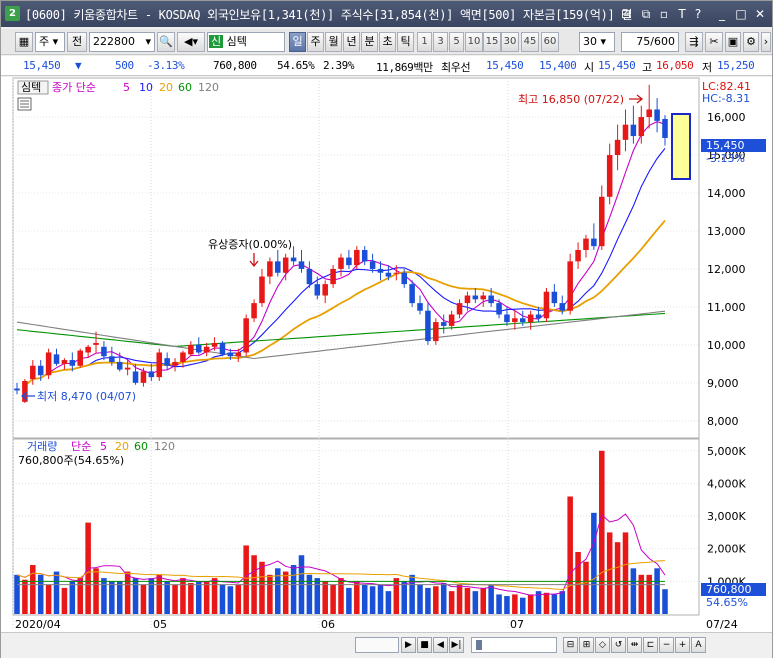 The image size is (773, 658). Describe the element at coordinates (602, 645) in the screenshot. I see `fit-icon: ◇` at that location.